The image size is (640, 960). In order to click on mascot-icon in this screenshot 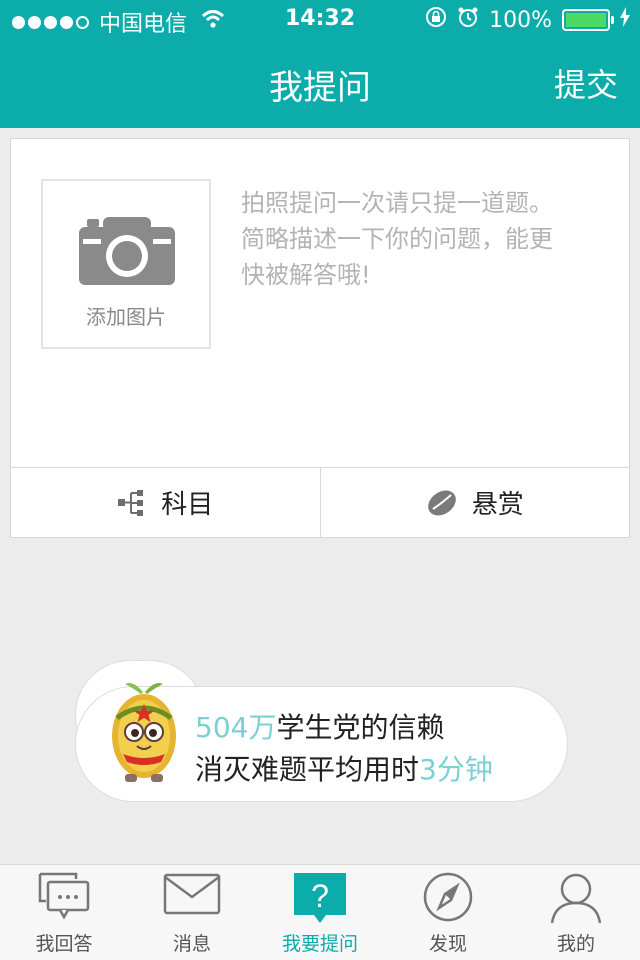, I will do `click(144, 735)`.